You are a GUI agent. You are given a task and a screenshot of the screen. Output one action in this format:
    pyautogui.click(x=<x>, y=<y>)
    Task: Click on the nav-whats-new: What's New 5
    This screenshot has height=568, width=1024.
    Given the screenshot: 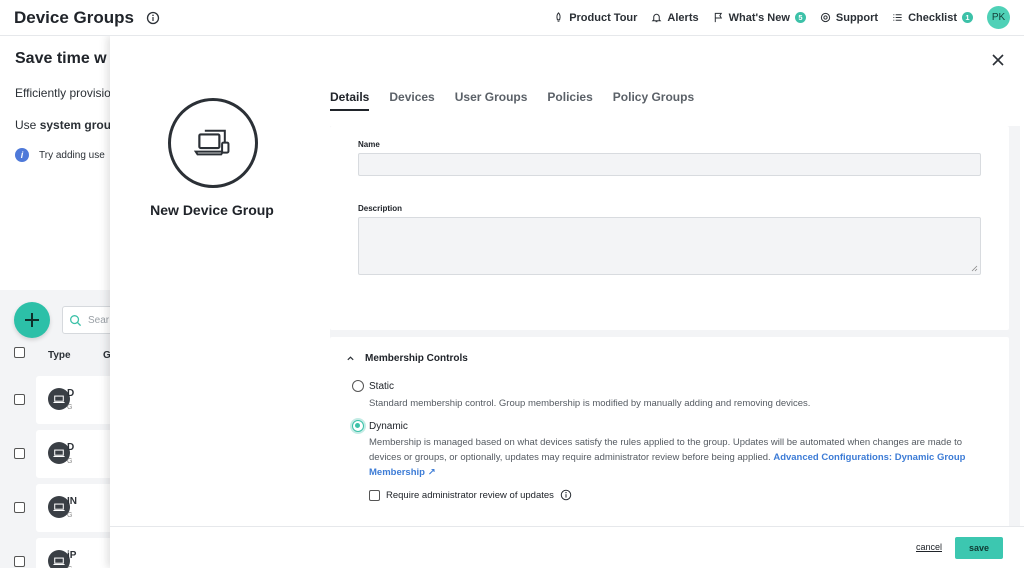 What is the action you would take?
    pyautogui.click(x=759, y=18)
    